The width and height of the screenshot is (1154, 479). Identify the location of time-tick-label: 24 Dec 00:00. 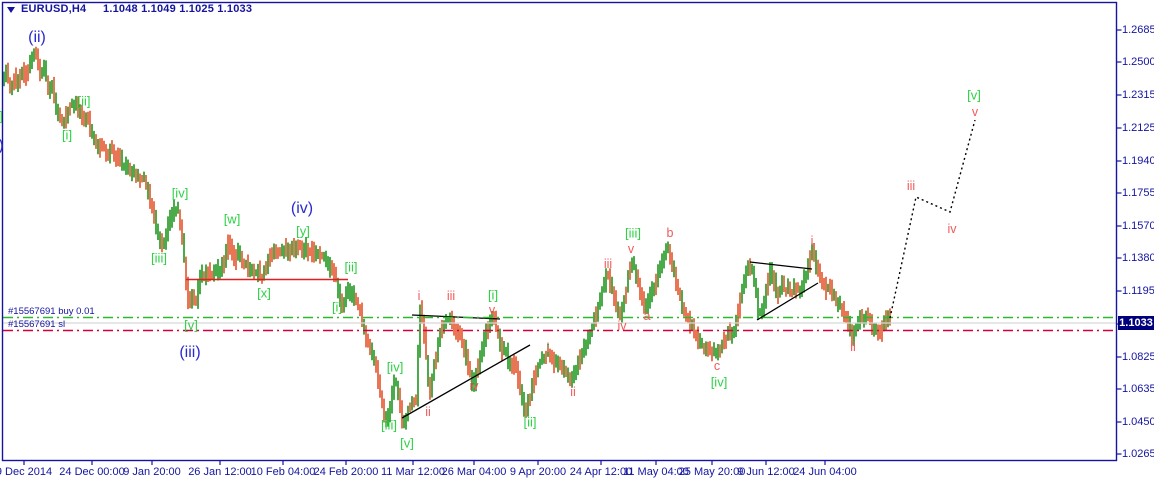
(92, 472).